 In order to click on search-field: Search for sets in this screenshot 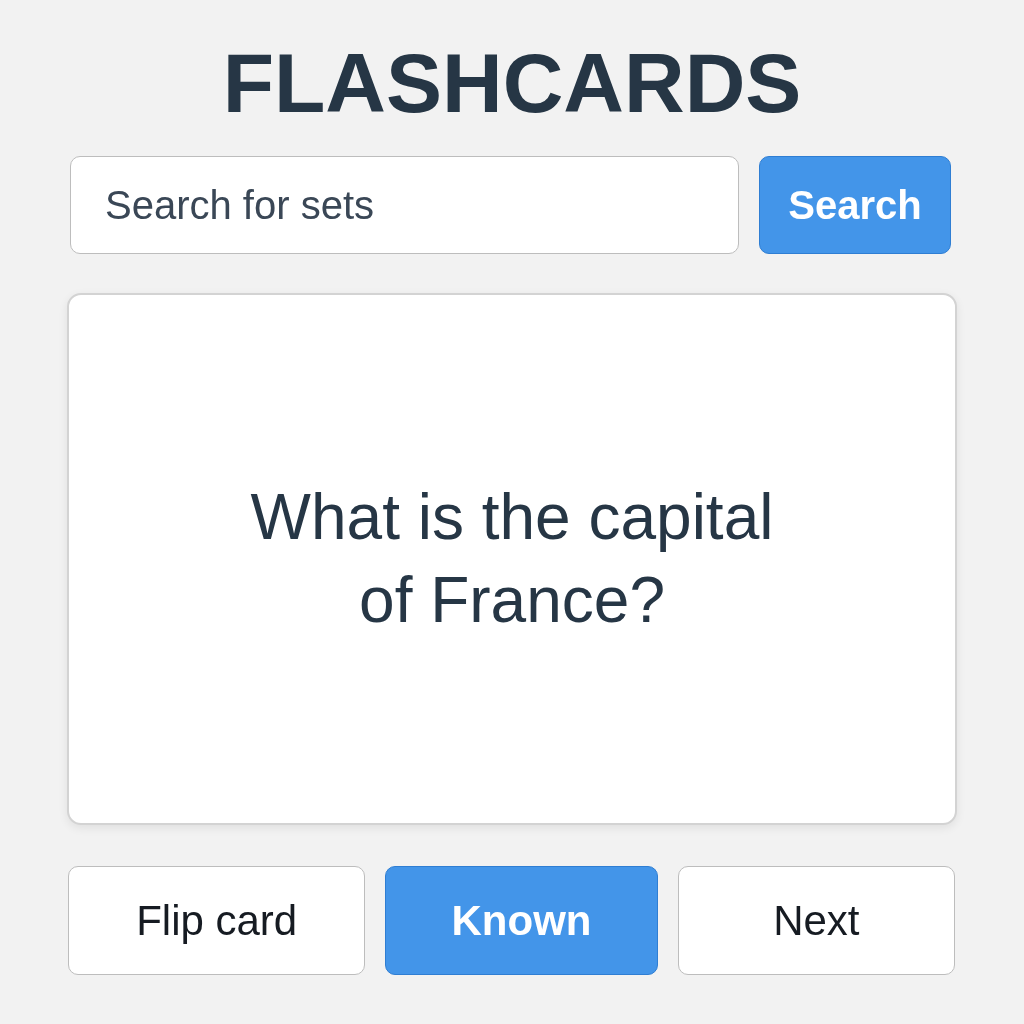, I will do `click(404, 205)`.